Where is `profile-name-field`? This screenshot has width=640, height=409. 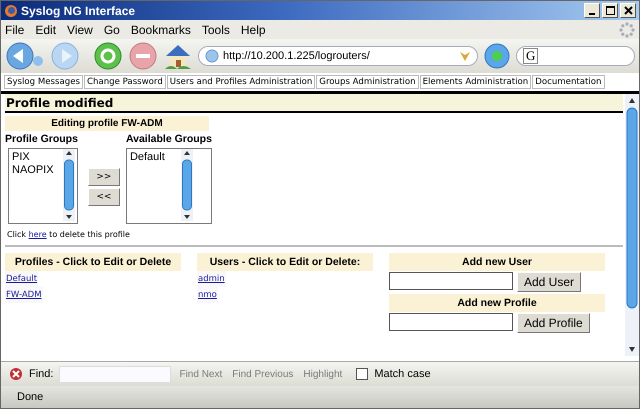 profile-name-field is located at coordinates (451, 322).